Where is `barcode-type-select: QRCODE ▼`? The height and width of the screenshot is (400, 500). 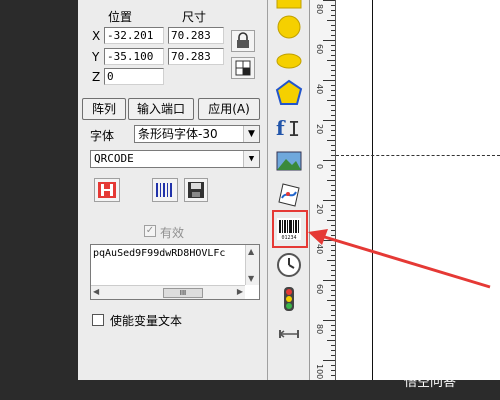 barcode-type-select: QRCODE ▼ is located at coordinates (175, 159).